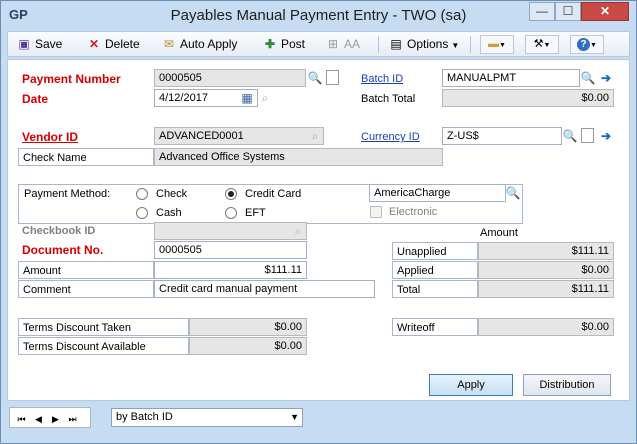  What do you see at coordinates (471, 385) in the screenshot?
I see `apply-button: Apply` at bounding box center [471, 385].